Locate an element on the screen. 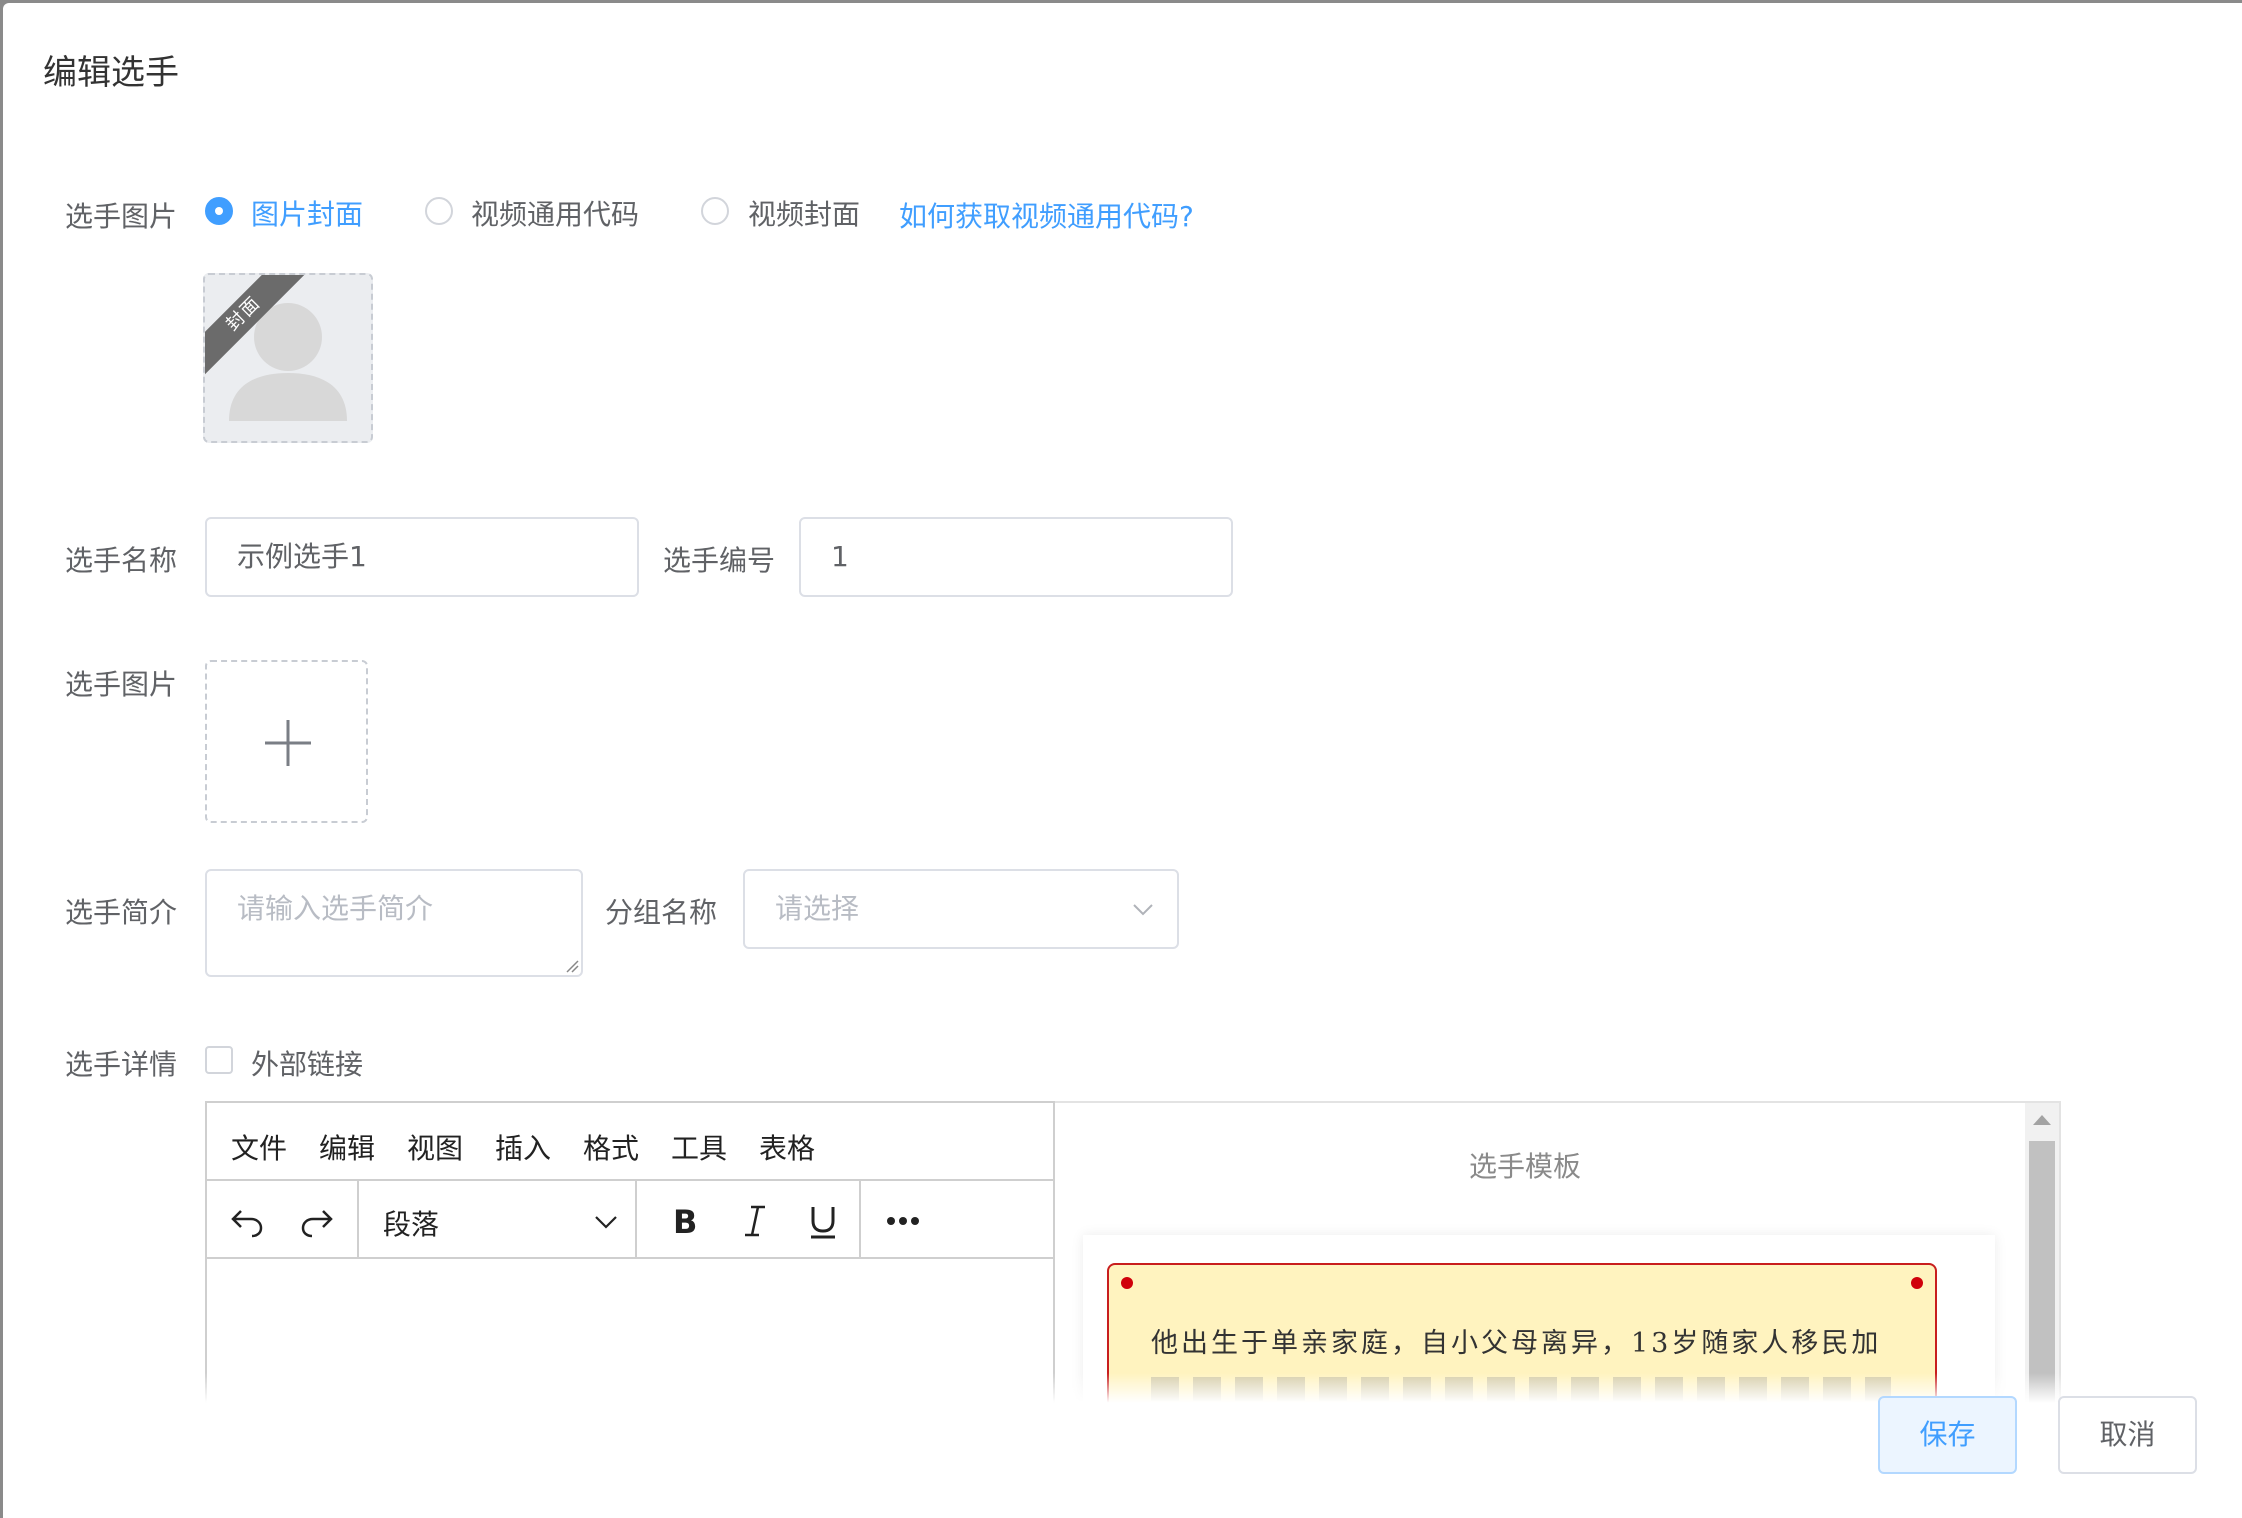  editor-menubar: 文件 编辑 视图 插入 格式 工具 表格 is located at coordinates (630, 1142).